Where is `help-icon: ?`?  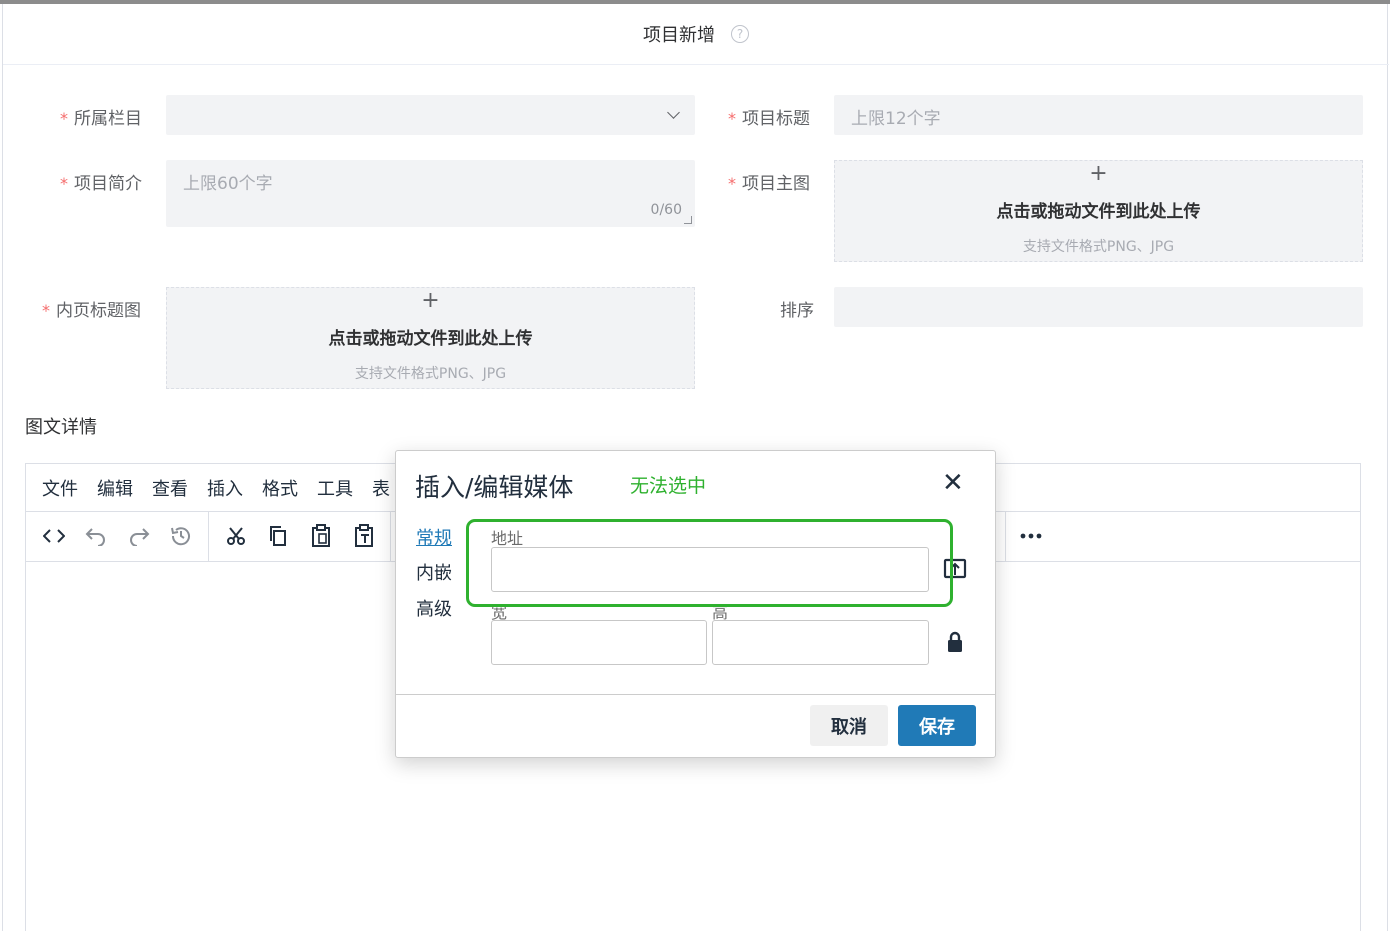
help-icon: ? is located at coordinates (740, 34).